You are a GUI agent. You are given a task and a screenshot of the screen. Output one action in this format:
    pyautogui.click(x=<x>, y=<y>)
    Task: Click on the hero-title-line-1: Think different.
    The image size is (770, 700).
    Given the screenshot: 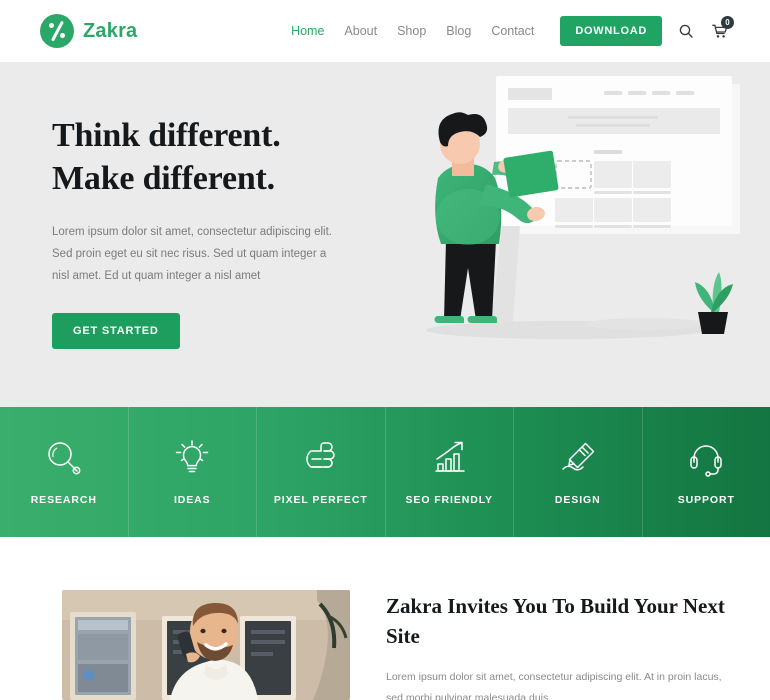 What is the action you would take?
    pyautogui.click(x=166, y=135)
    